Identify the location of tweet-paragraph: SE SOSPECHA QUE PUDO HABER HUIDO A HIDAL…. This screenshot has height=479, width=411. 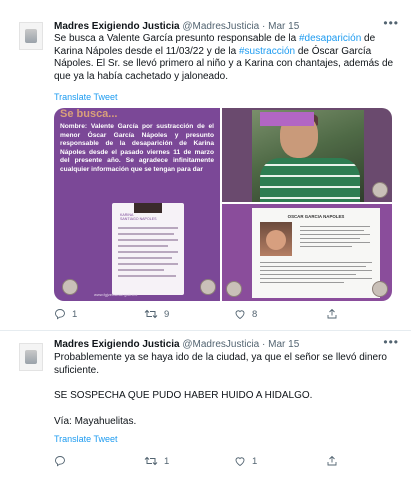
(183, 396).